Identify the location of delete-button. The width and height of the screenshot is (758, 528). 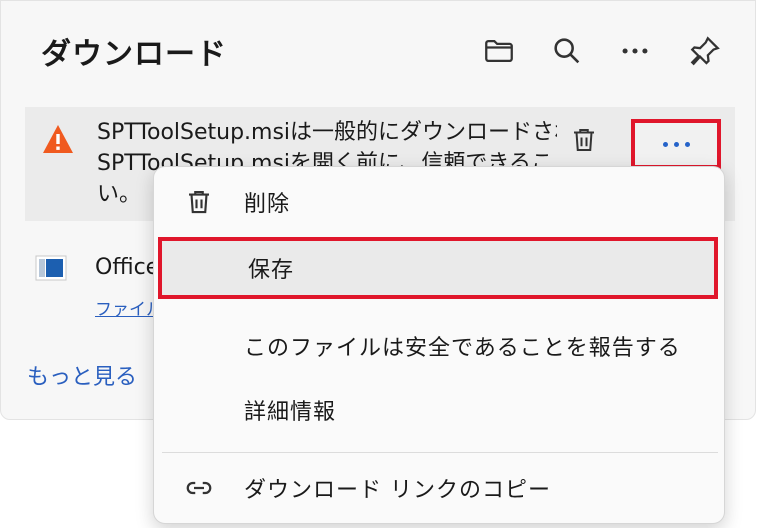
(584, 140).